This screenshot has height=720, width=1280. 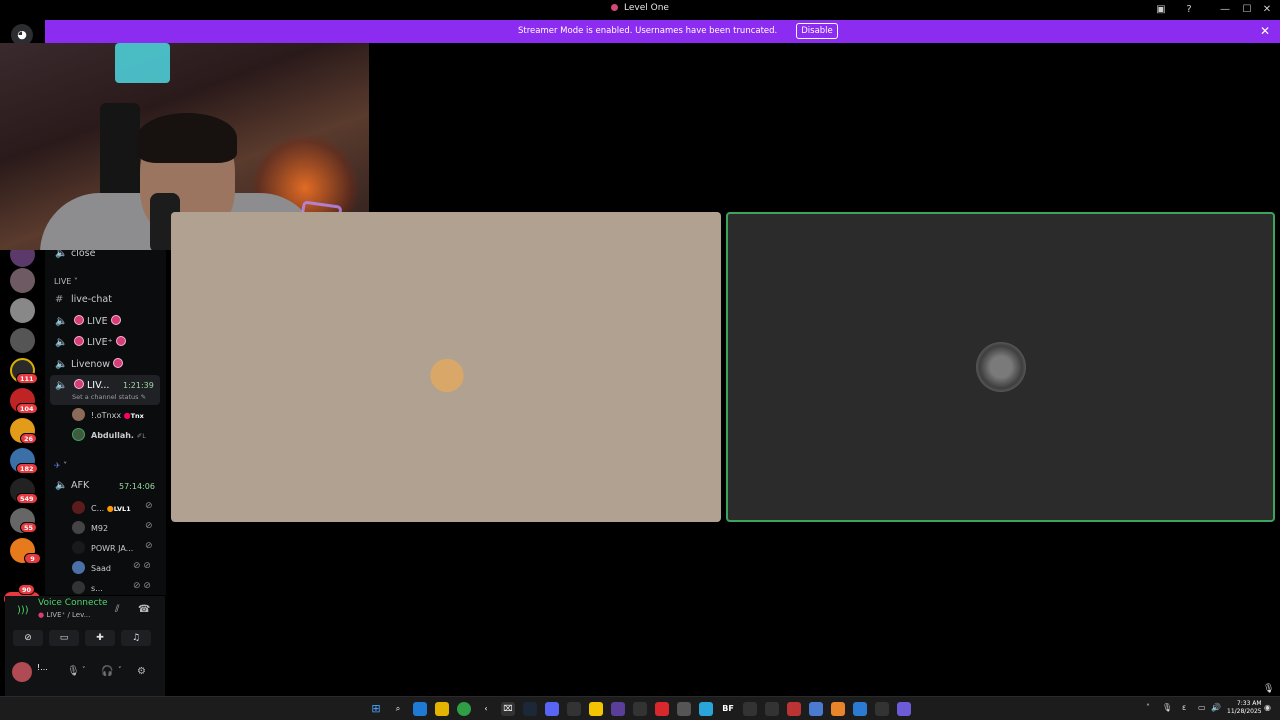 What do you see at coordinates (1216, 707) in the screenshot?
I see `volume-icon: 🔊` at bounding box center [1216, 707].